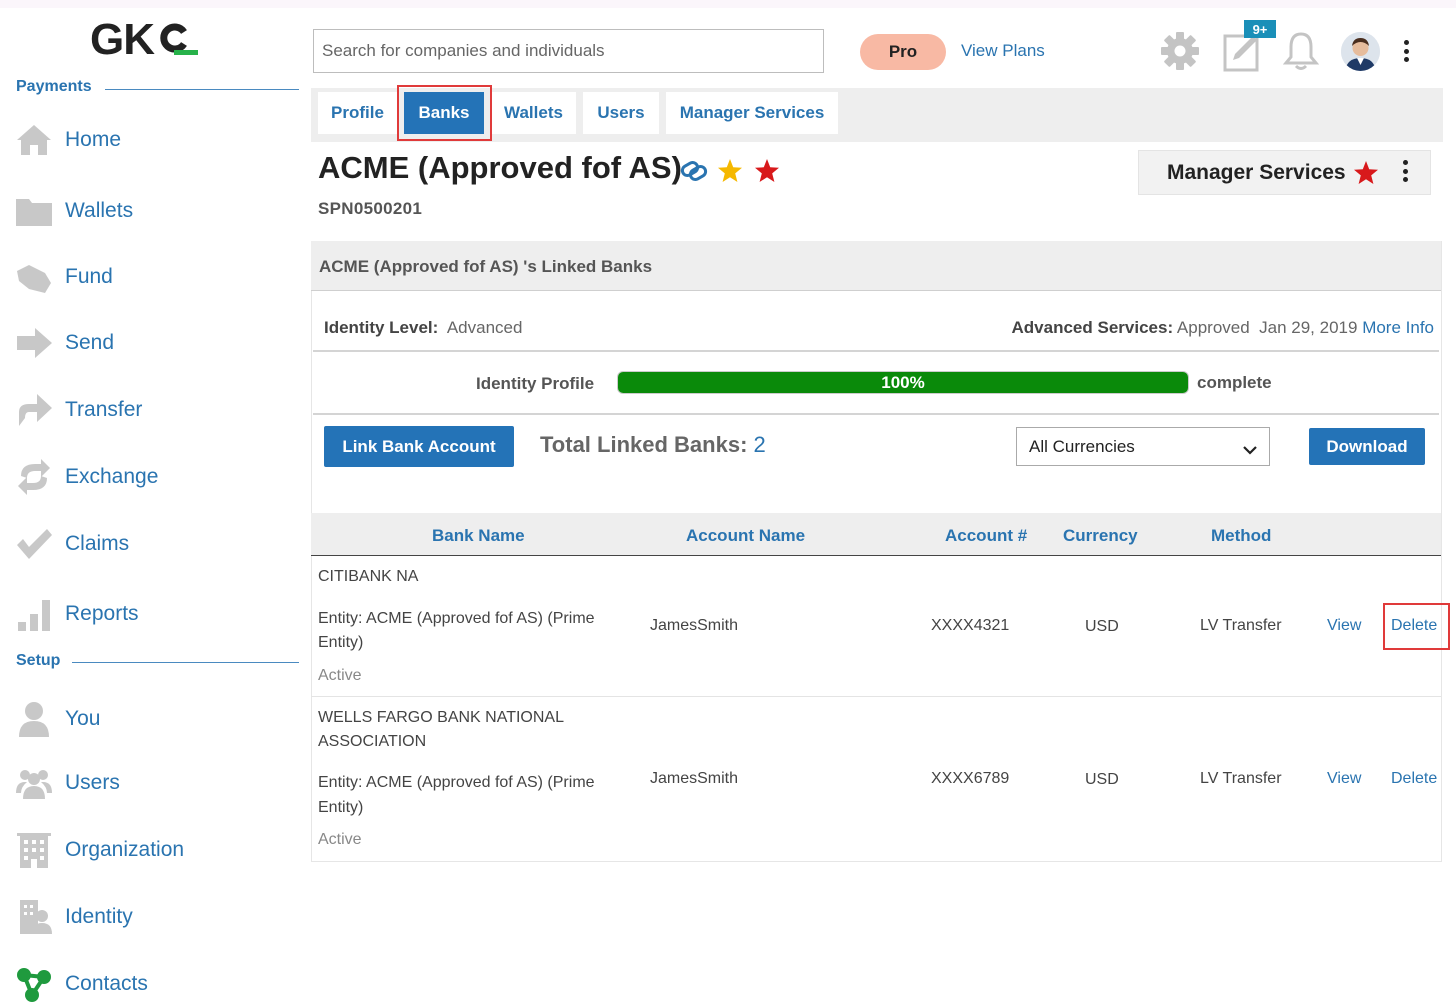  I want to click on account-name: JamesSmith, so click(694, 625).